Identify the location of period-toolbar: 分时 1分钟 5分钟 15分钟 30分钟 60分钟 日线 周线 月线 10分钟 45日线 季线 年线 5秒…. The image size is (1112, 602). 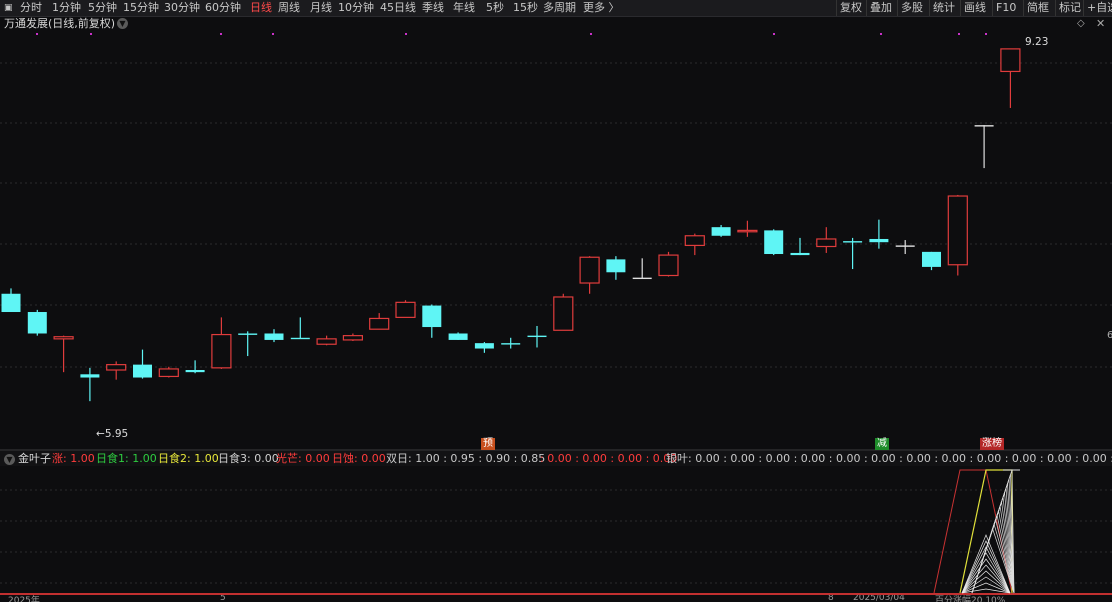
(556, 8).